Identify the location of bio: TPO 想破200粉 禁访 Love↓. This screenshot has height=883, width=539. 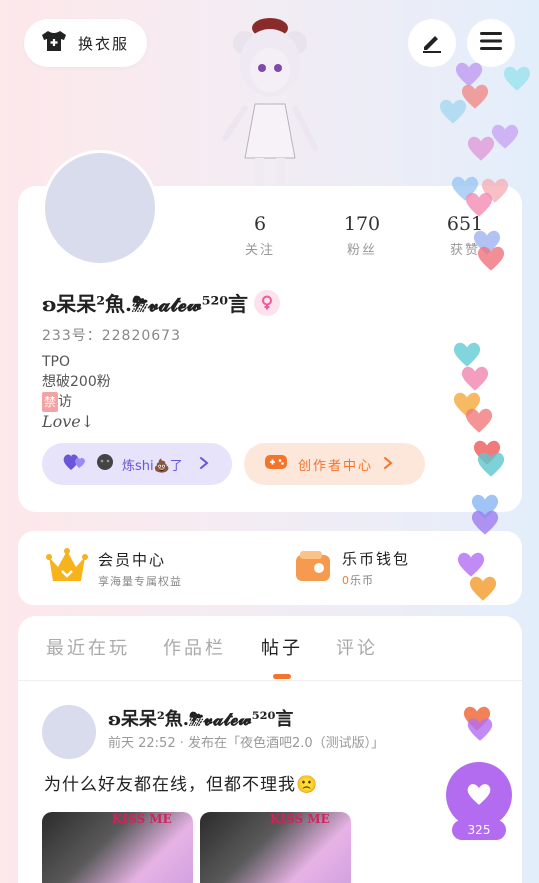
(76, 392).